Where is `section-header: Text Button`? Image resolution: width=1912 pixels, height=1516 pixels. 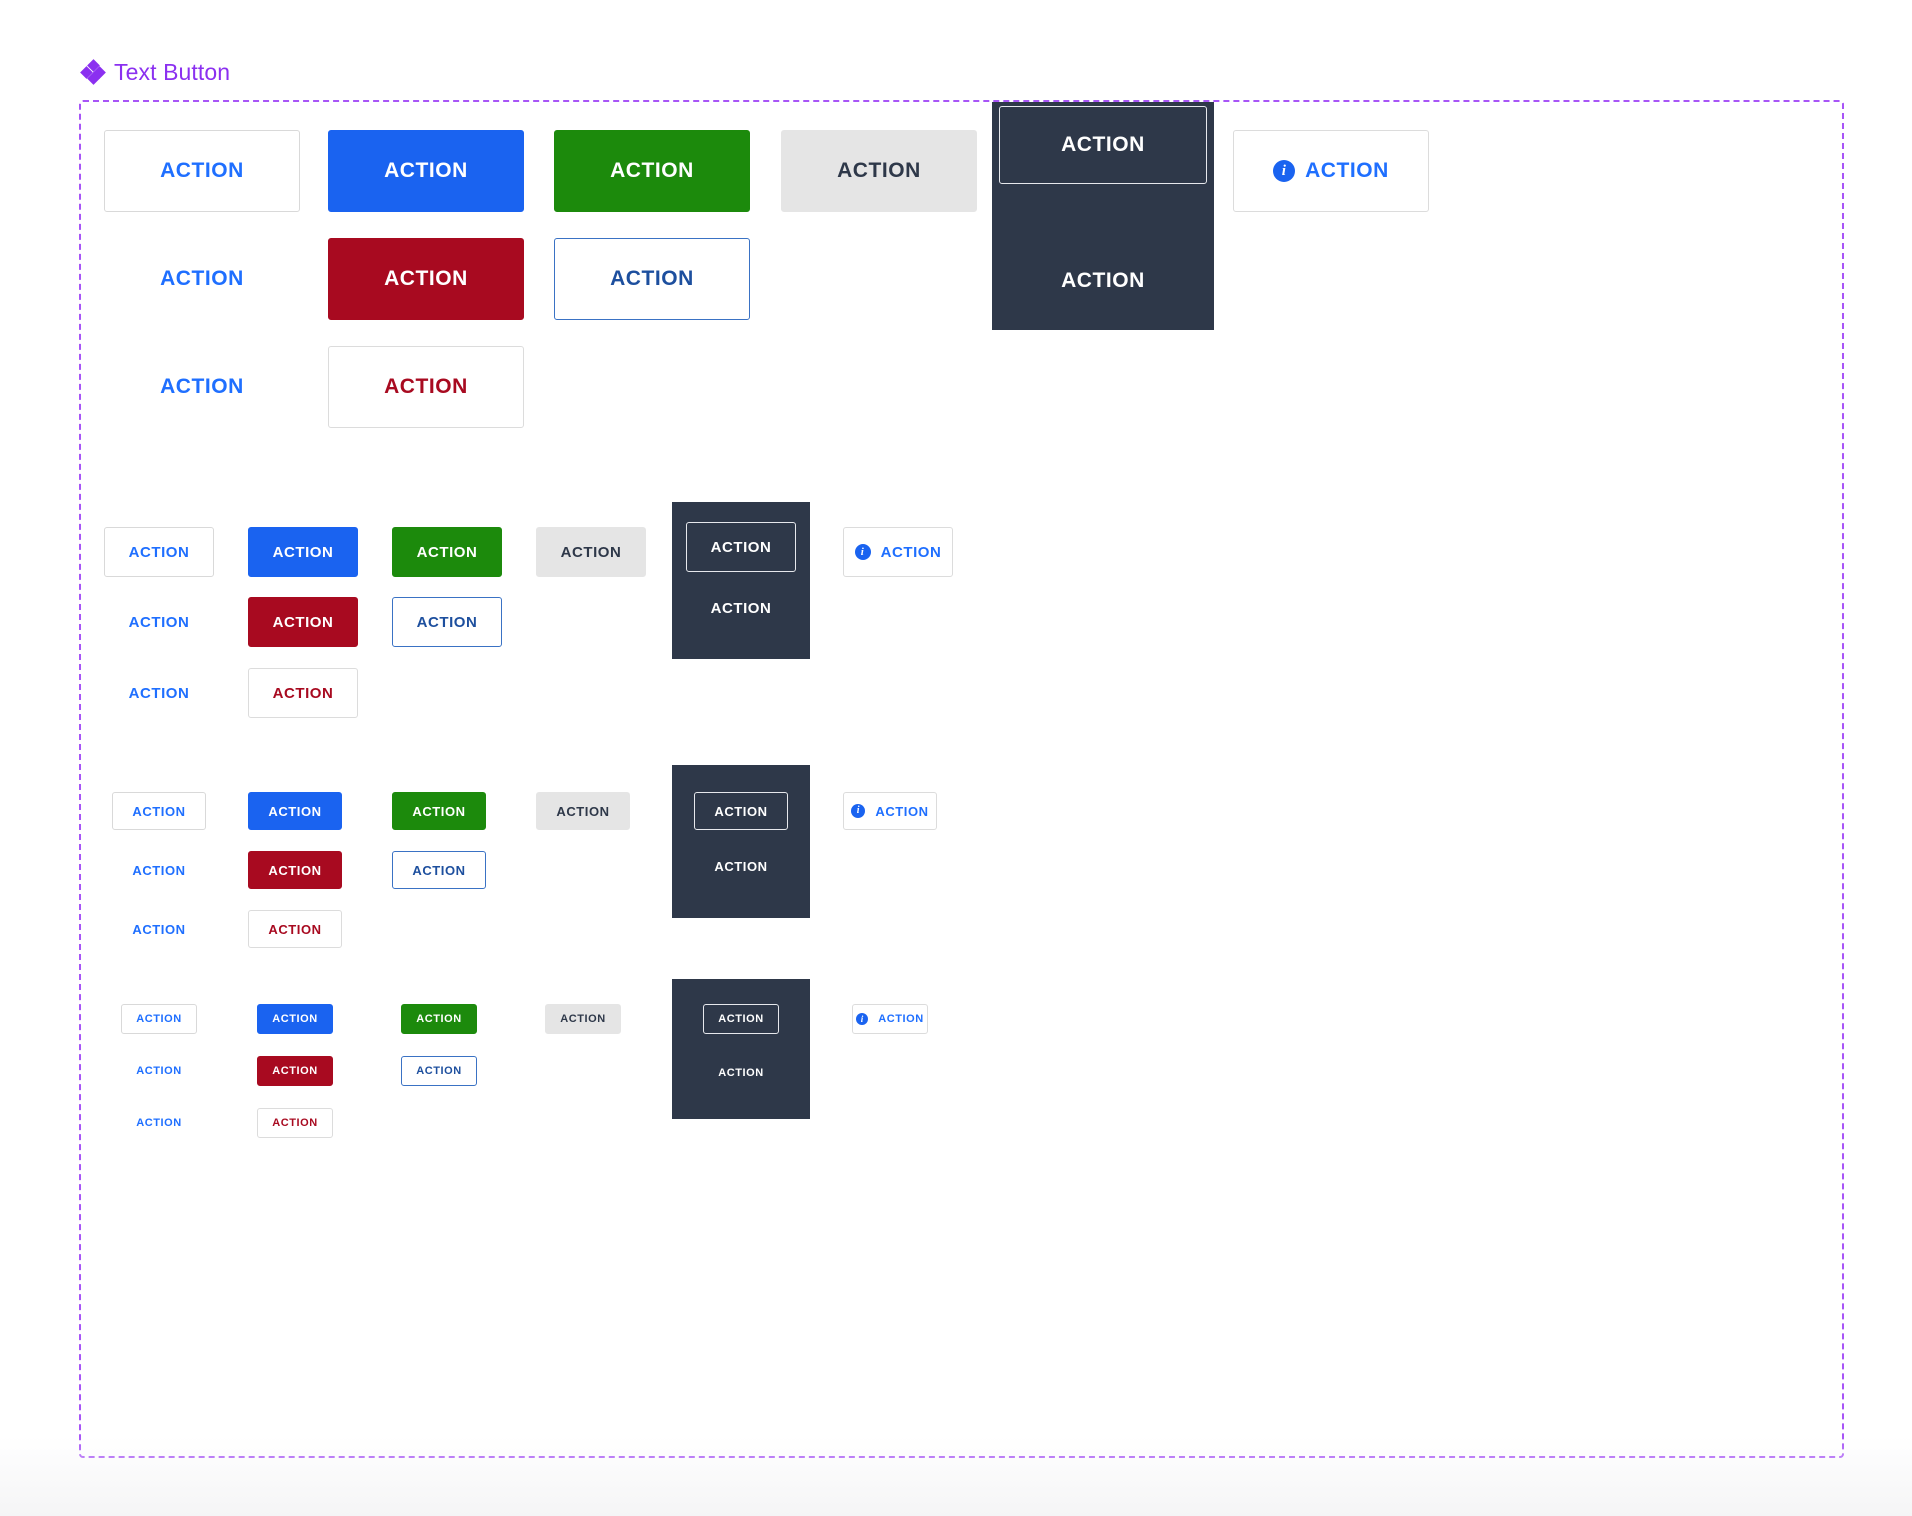 section-header: Text Button is located at coordinates (155, 72).